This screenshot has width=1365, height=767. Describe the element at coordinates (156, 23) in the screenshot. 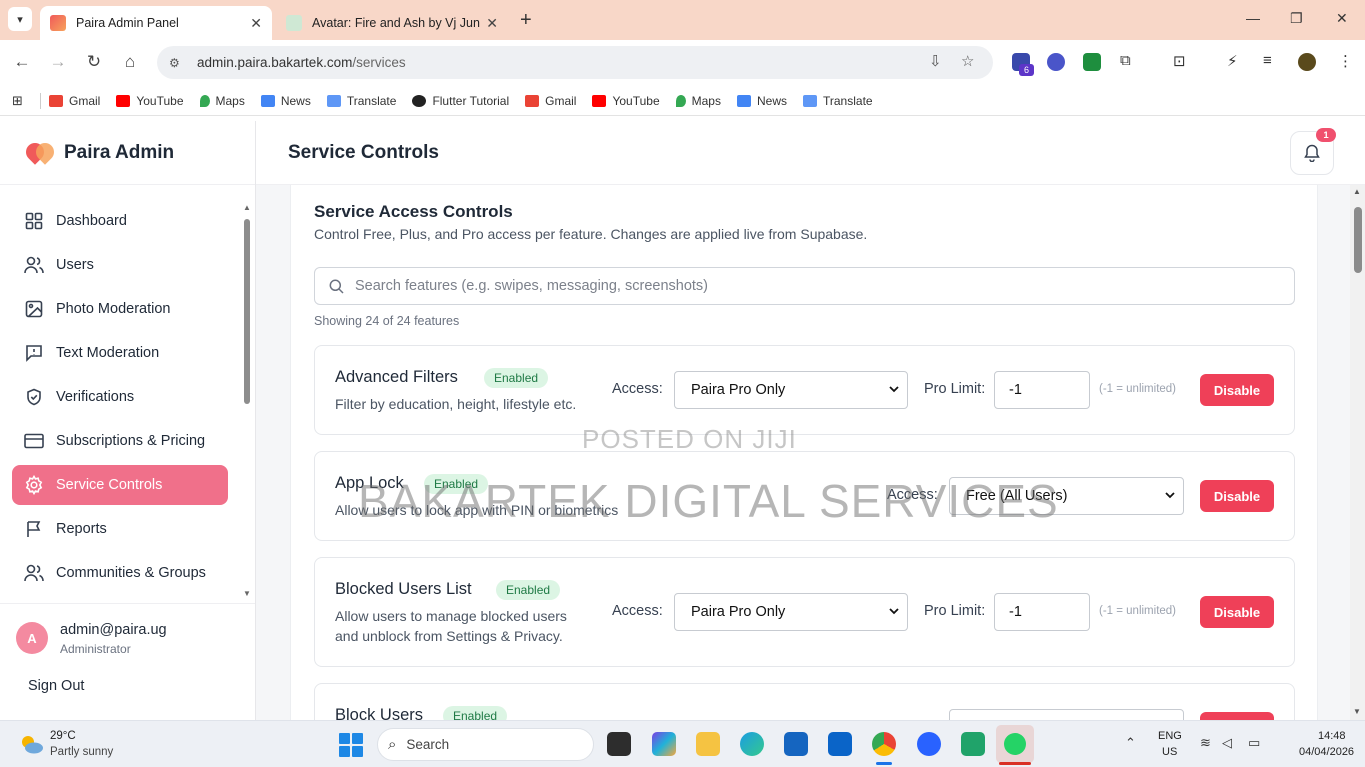

I see `browser-tab-paira-admin: Paira Admin Panel ✕` at that location.